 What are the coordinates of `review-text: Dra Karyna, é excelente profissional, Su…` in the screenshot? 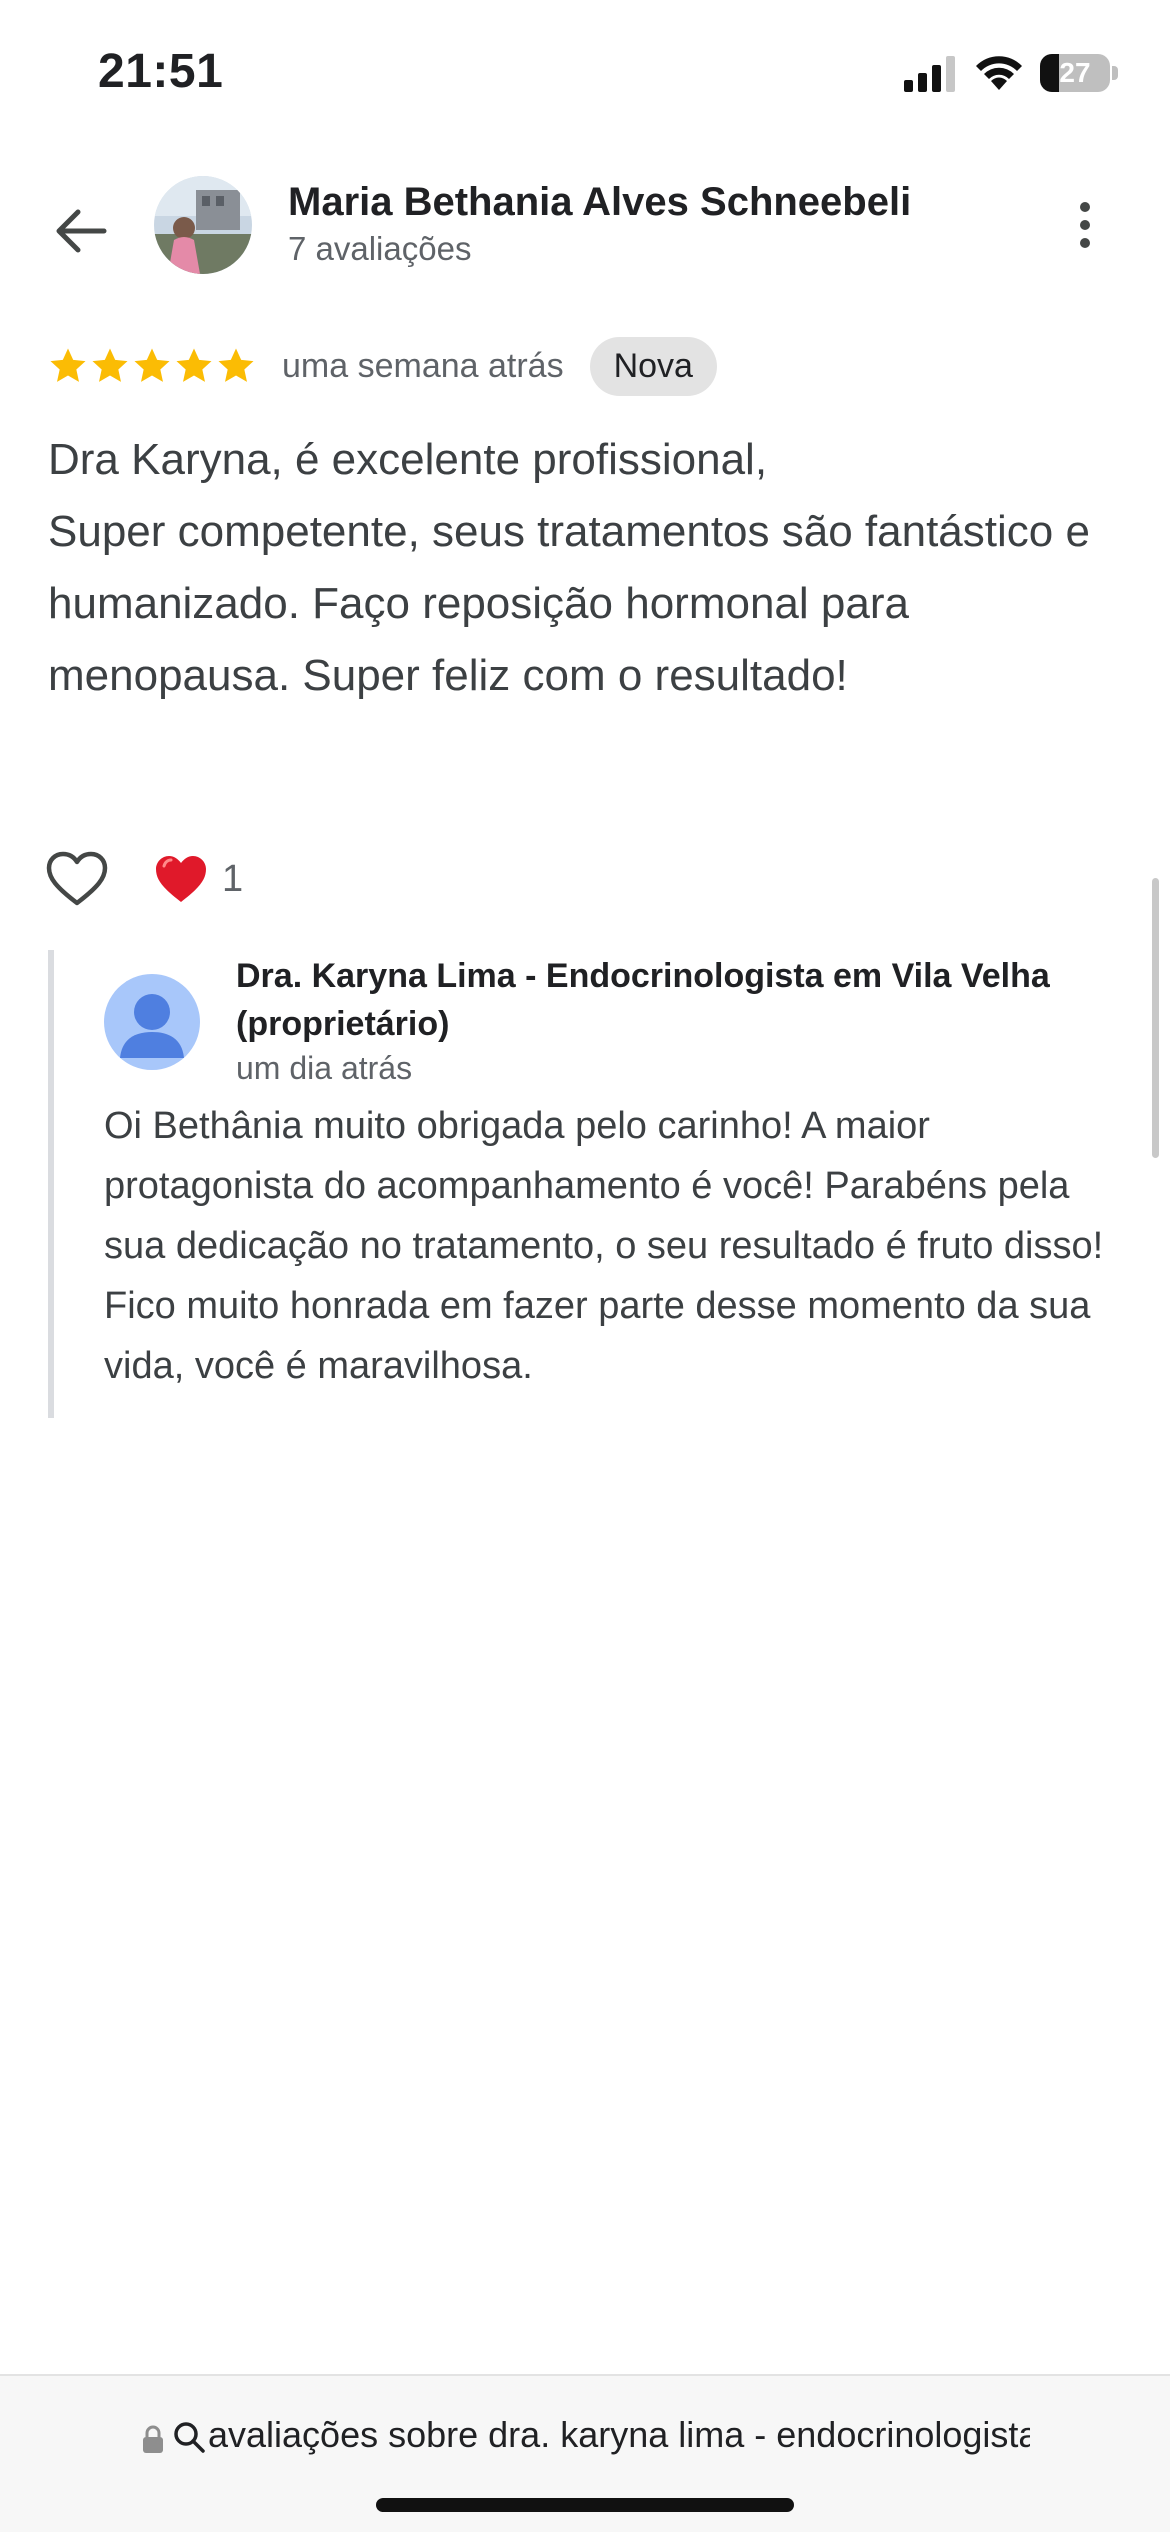 It's located at (569, 567).